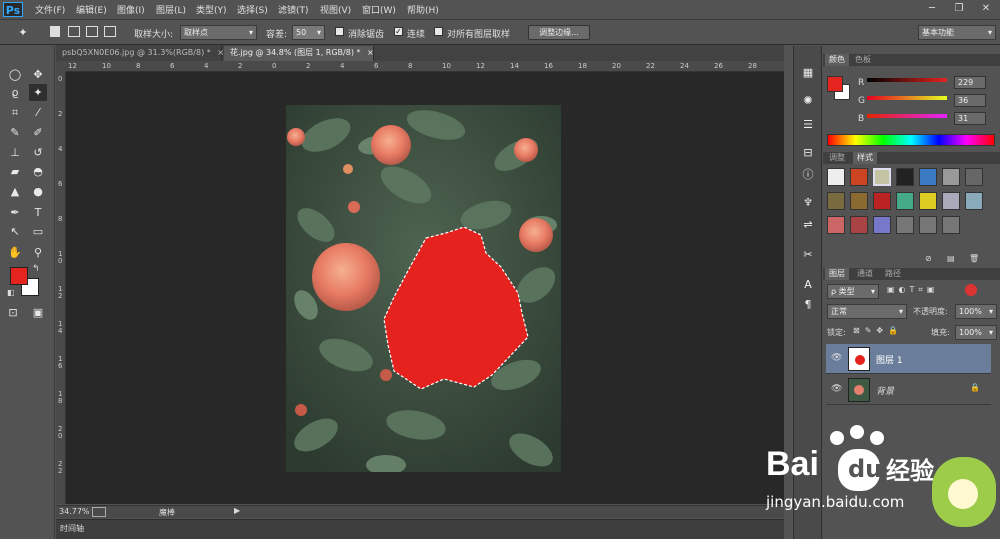 The image size is (1000, 539). I want to click on pen-tool-icon: ✒, so click(15, 212).